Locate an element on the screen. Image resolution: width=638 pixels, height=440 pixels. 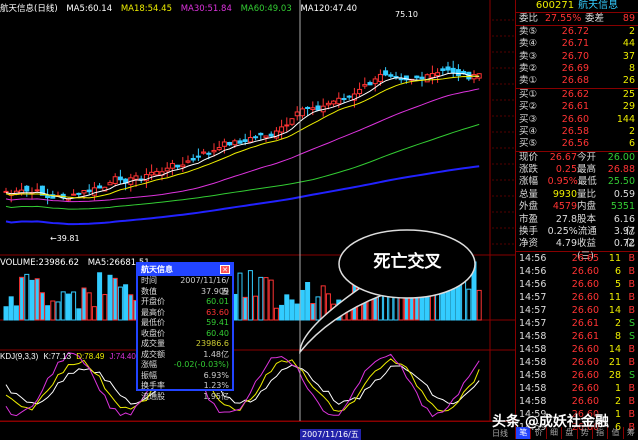
quote-cell: 最高 is located at coordinates (587, 170).